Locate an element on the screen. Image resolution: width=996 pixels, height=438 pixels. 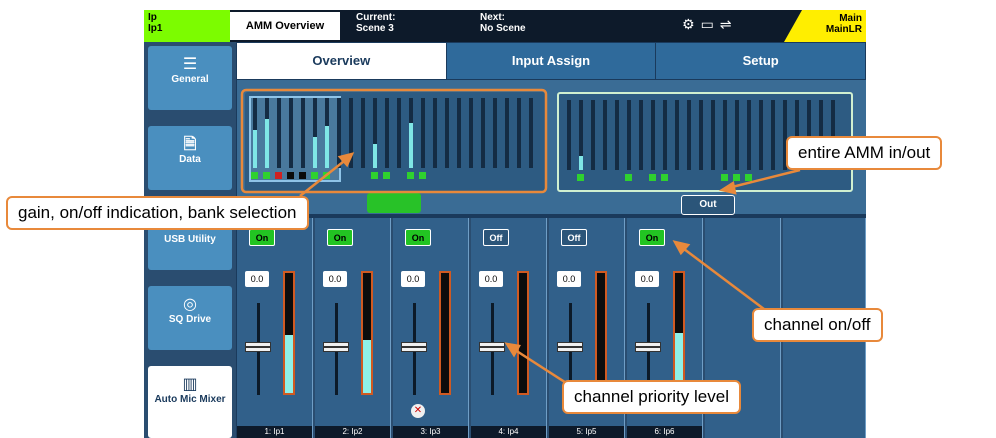
sidebar-item-label: General is located at coordinates (190, 79).